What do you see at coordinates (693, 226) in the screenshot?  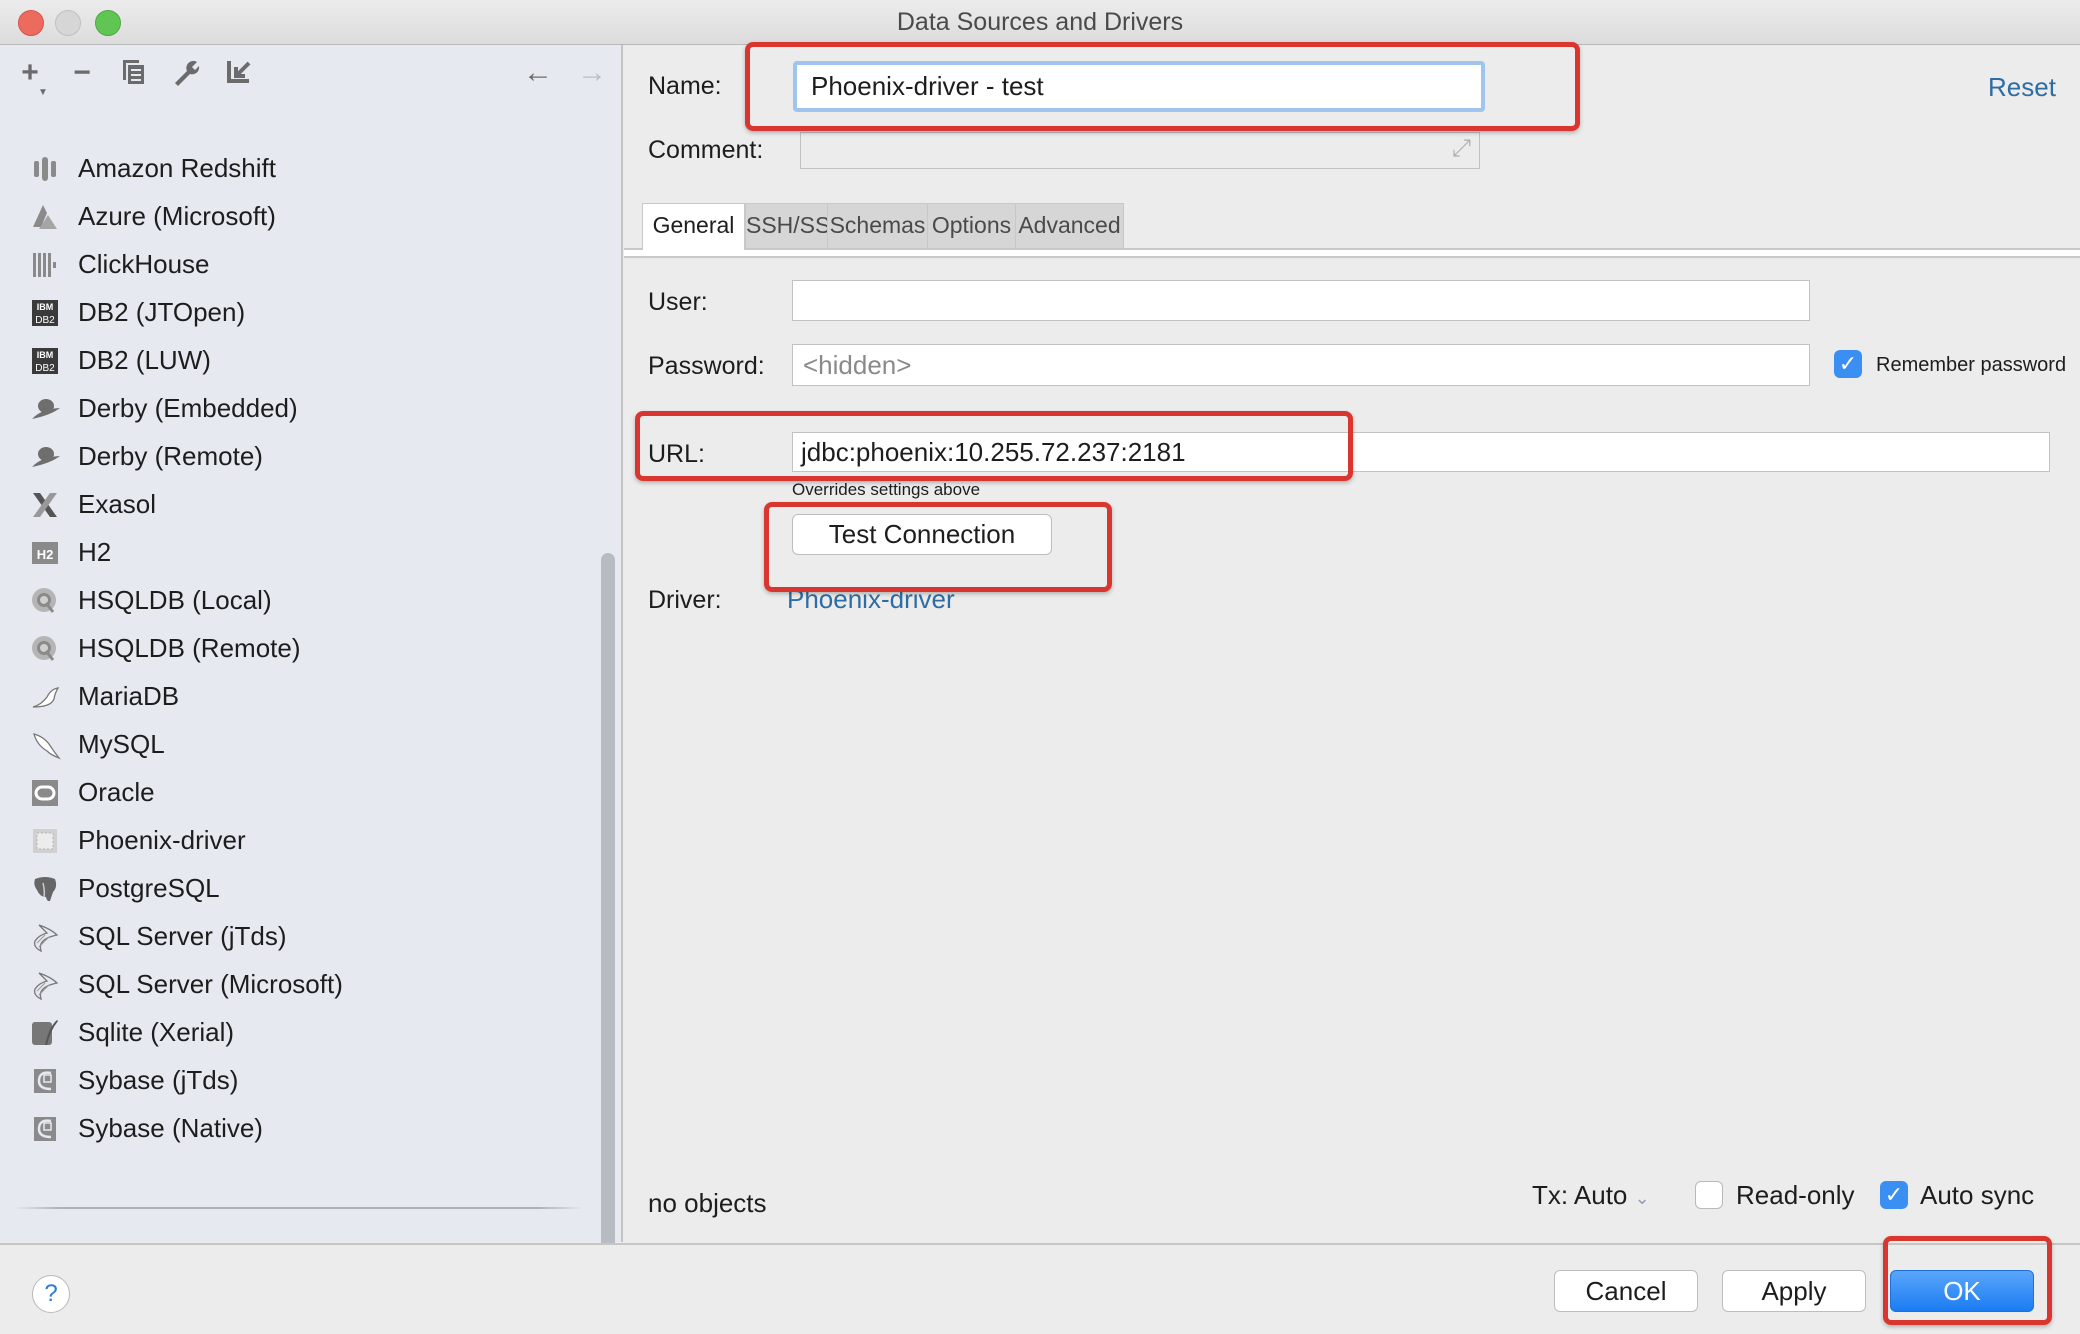 I see `tab-general: General` at bounding box center [693, 226].